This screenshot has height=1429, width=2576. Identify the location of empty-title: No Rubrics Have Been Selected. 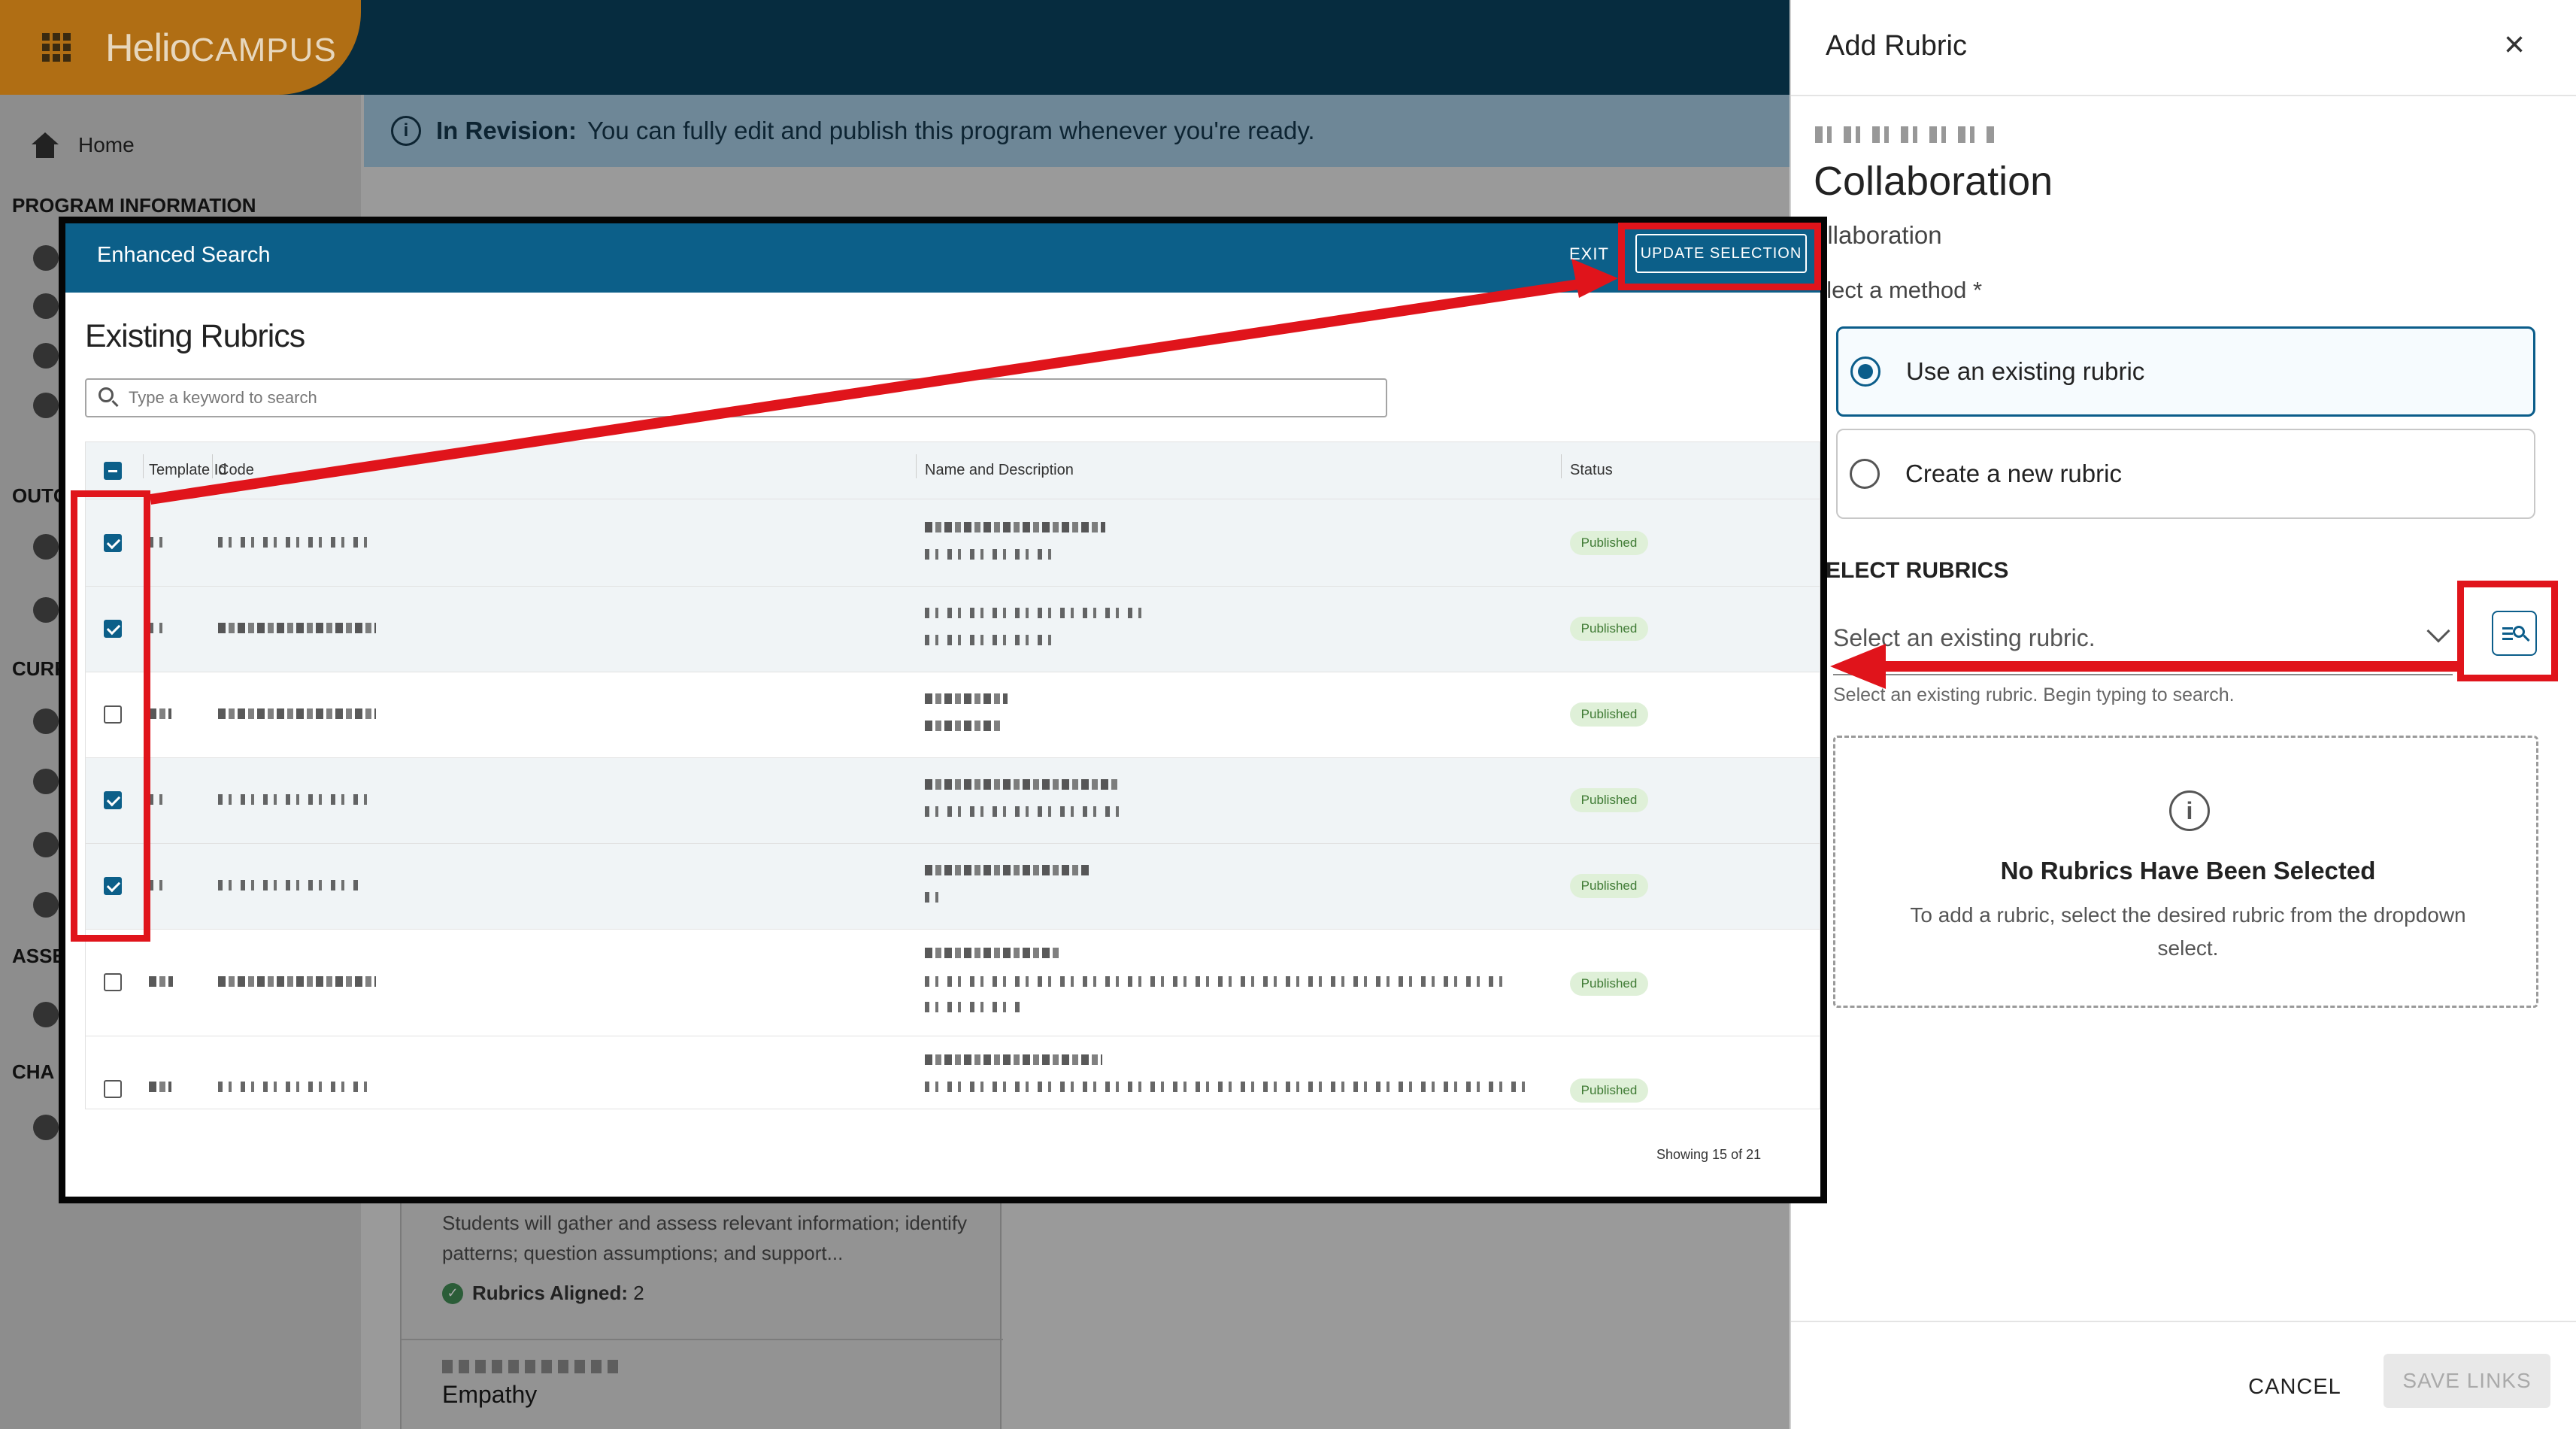
(2188, 870).